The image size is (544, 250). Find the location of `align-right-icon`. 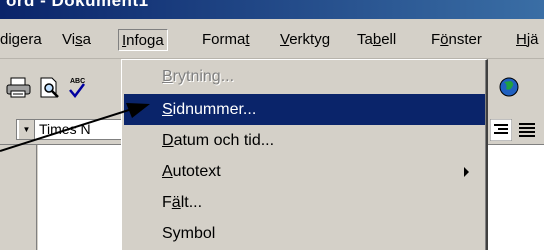

align-right-icon is located at coordinates (501, 130).